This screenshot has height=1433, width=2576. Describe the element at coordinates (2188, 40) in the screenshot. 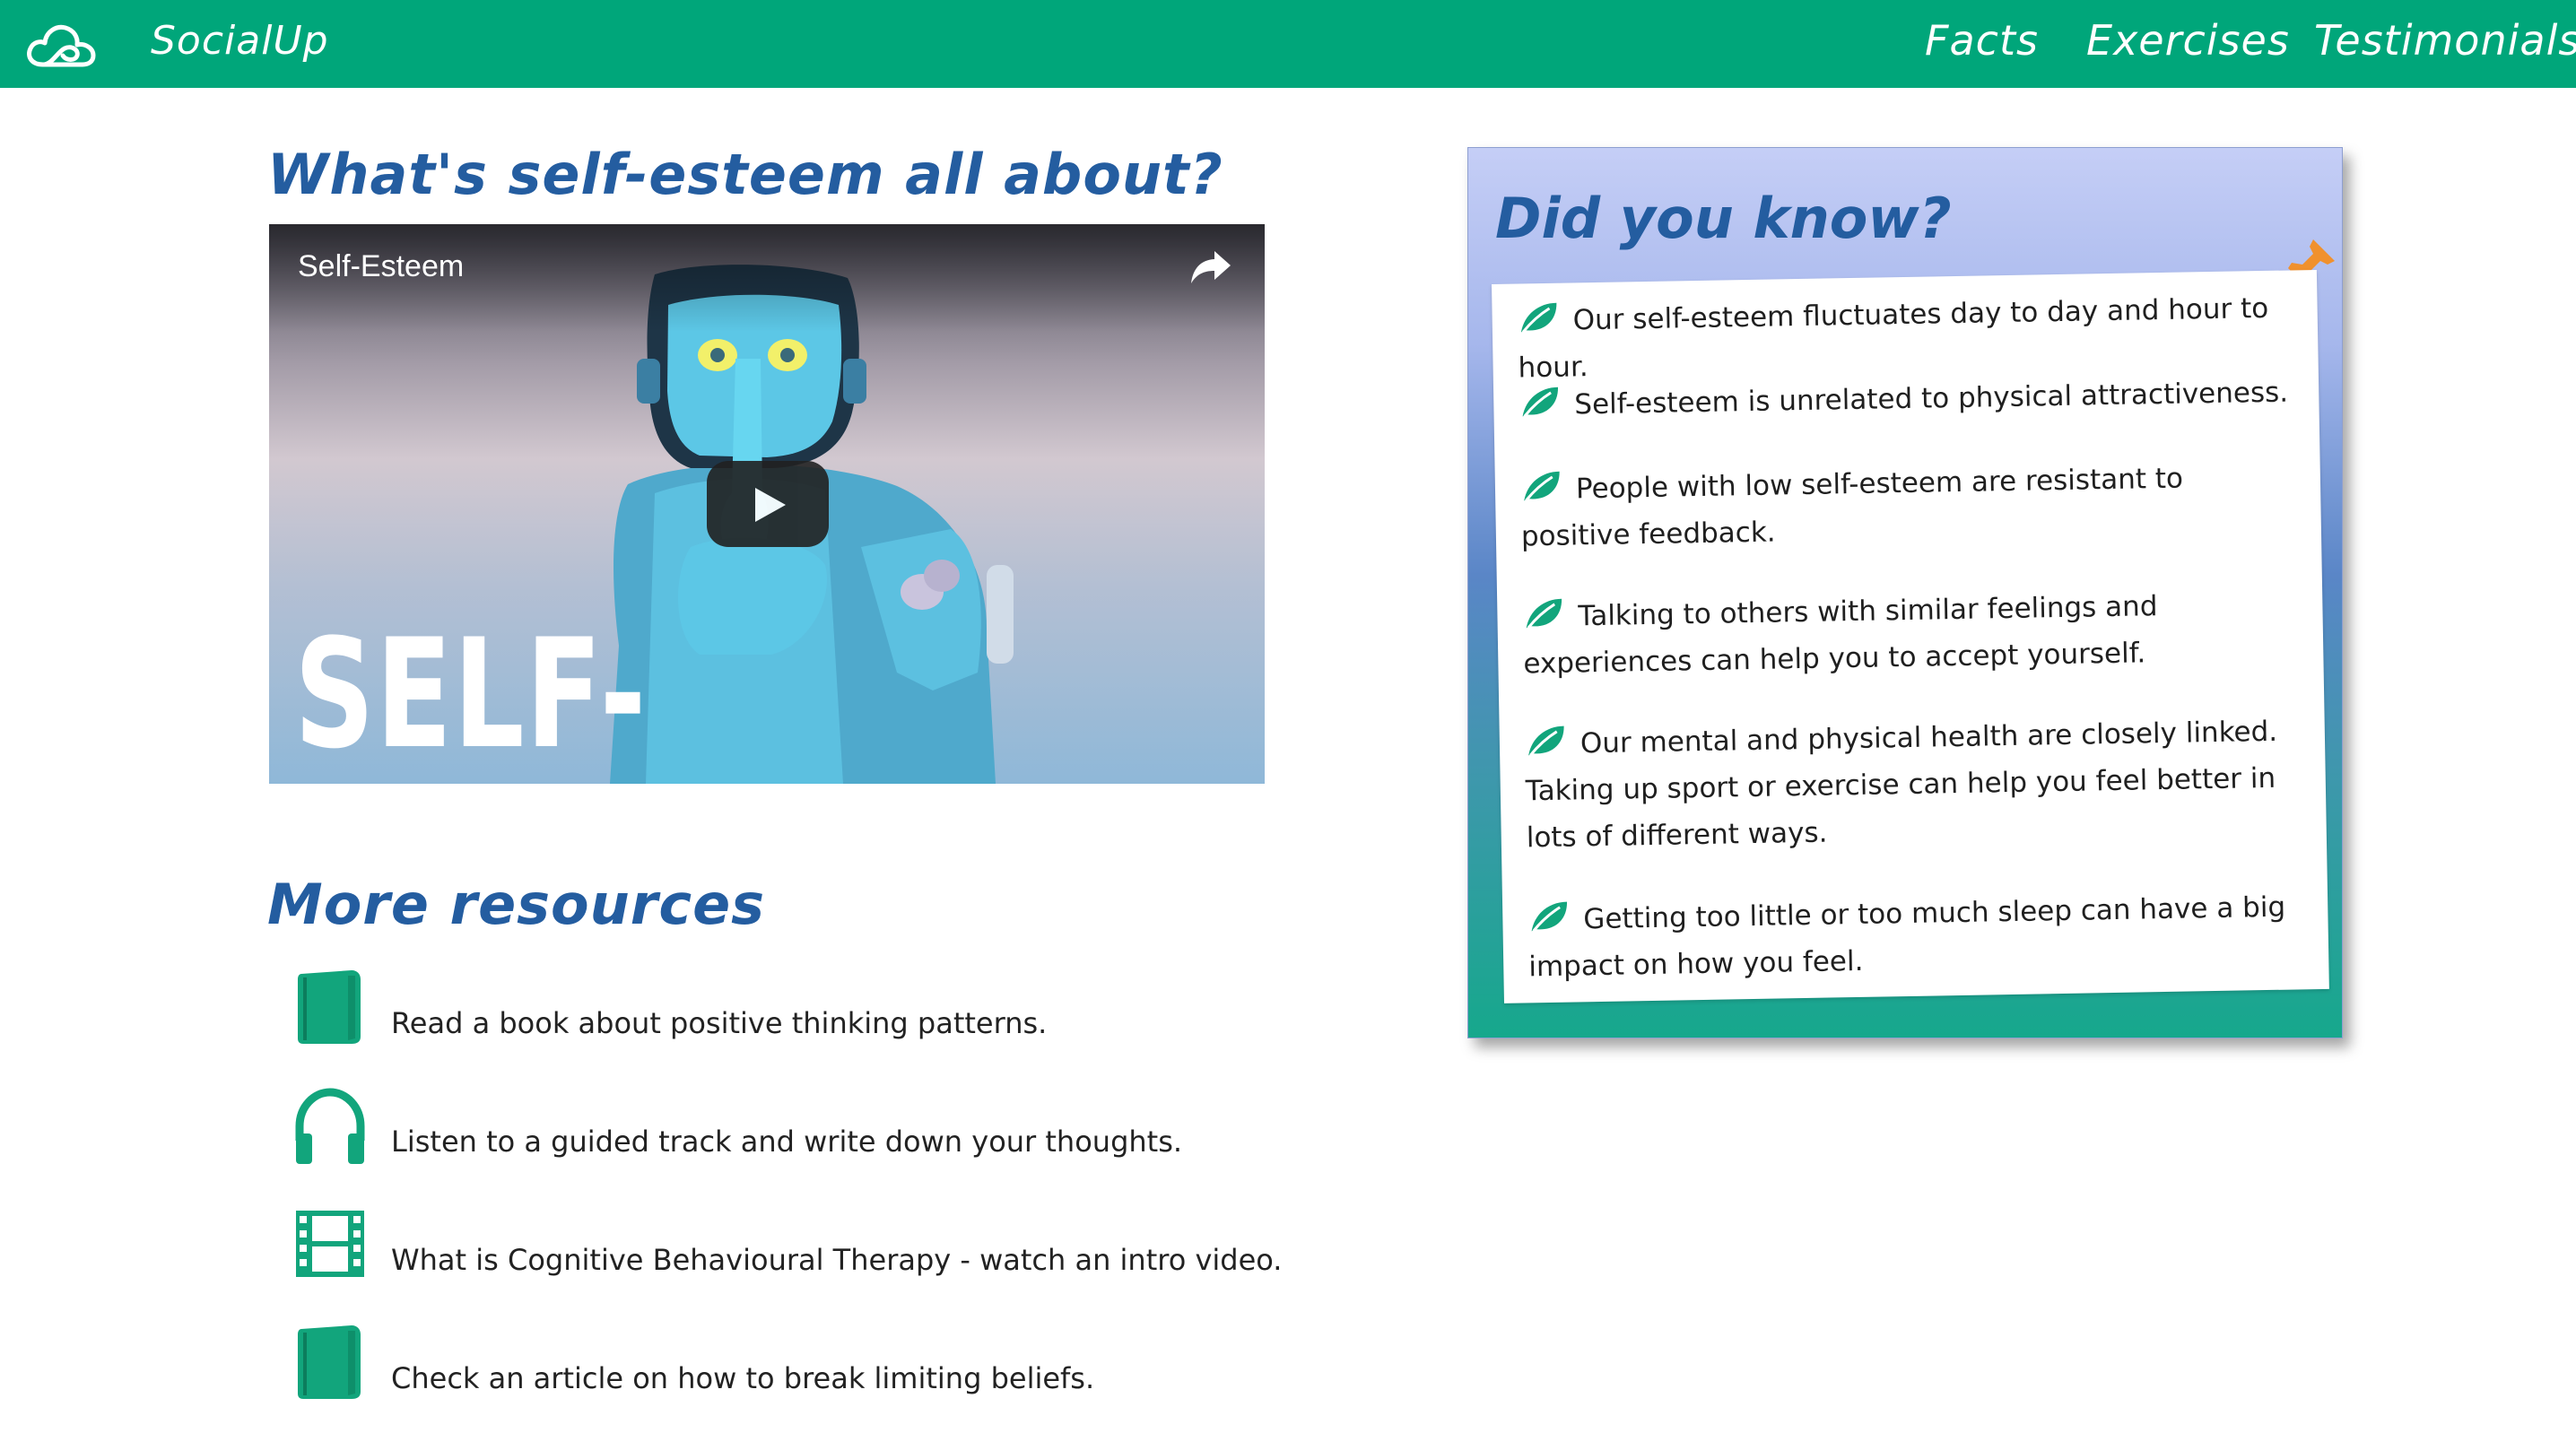

I see `nav-link-exercises: Exercises` at that location.